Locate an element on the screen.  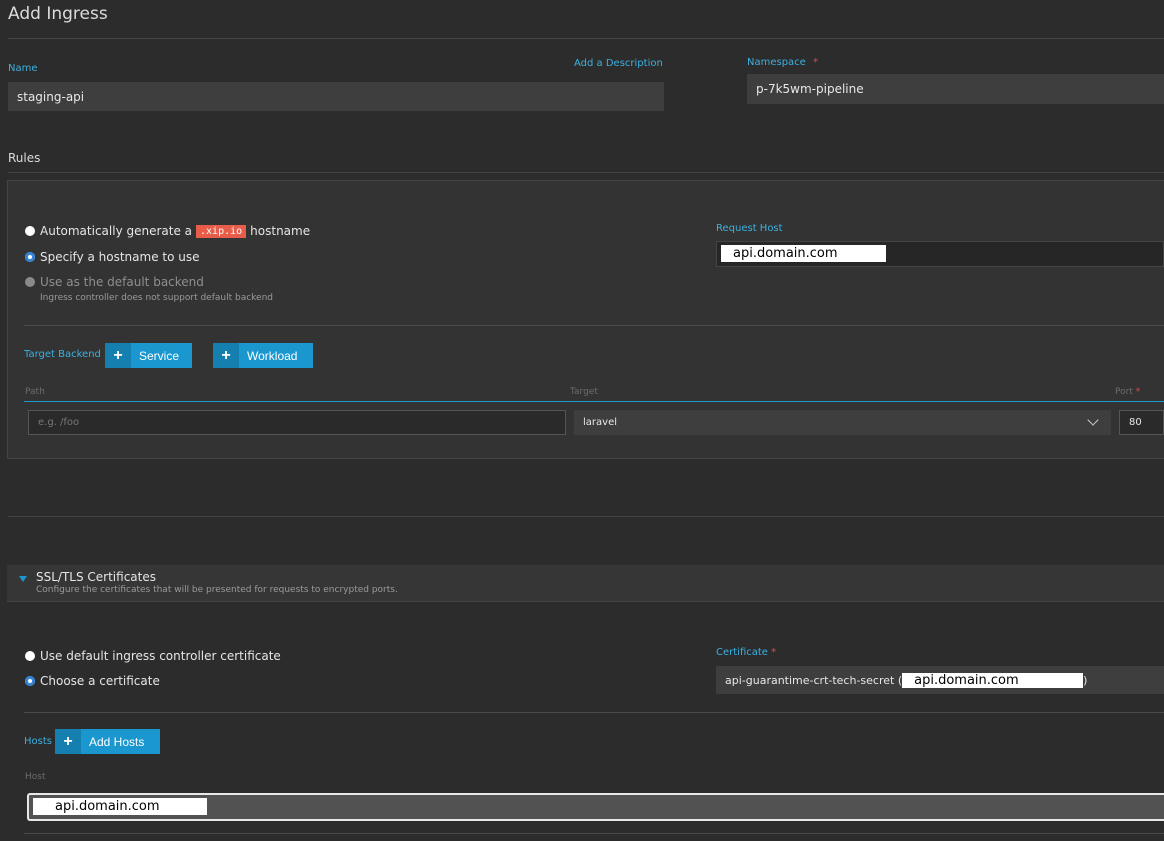
target-backend-label: Target Backend is located at coordinates (62, 354).